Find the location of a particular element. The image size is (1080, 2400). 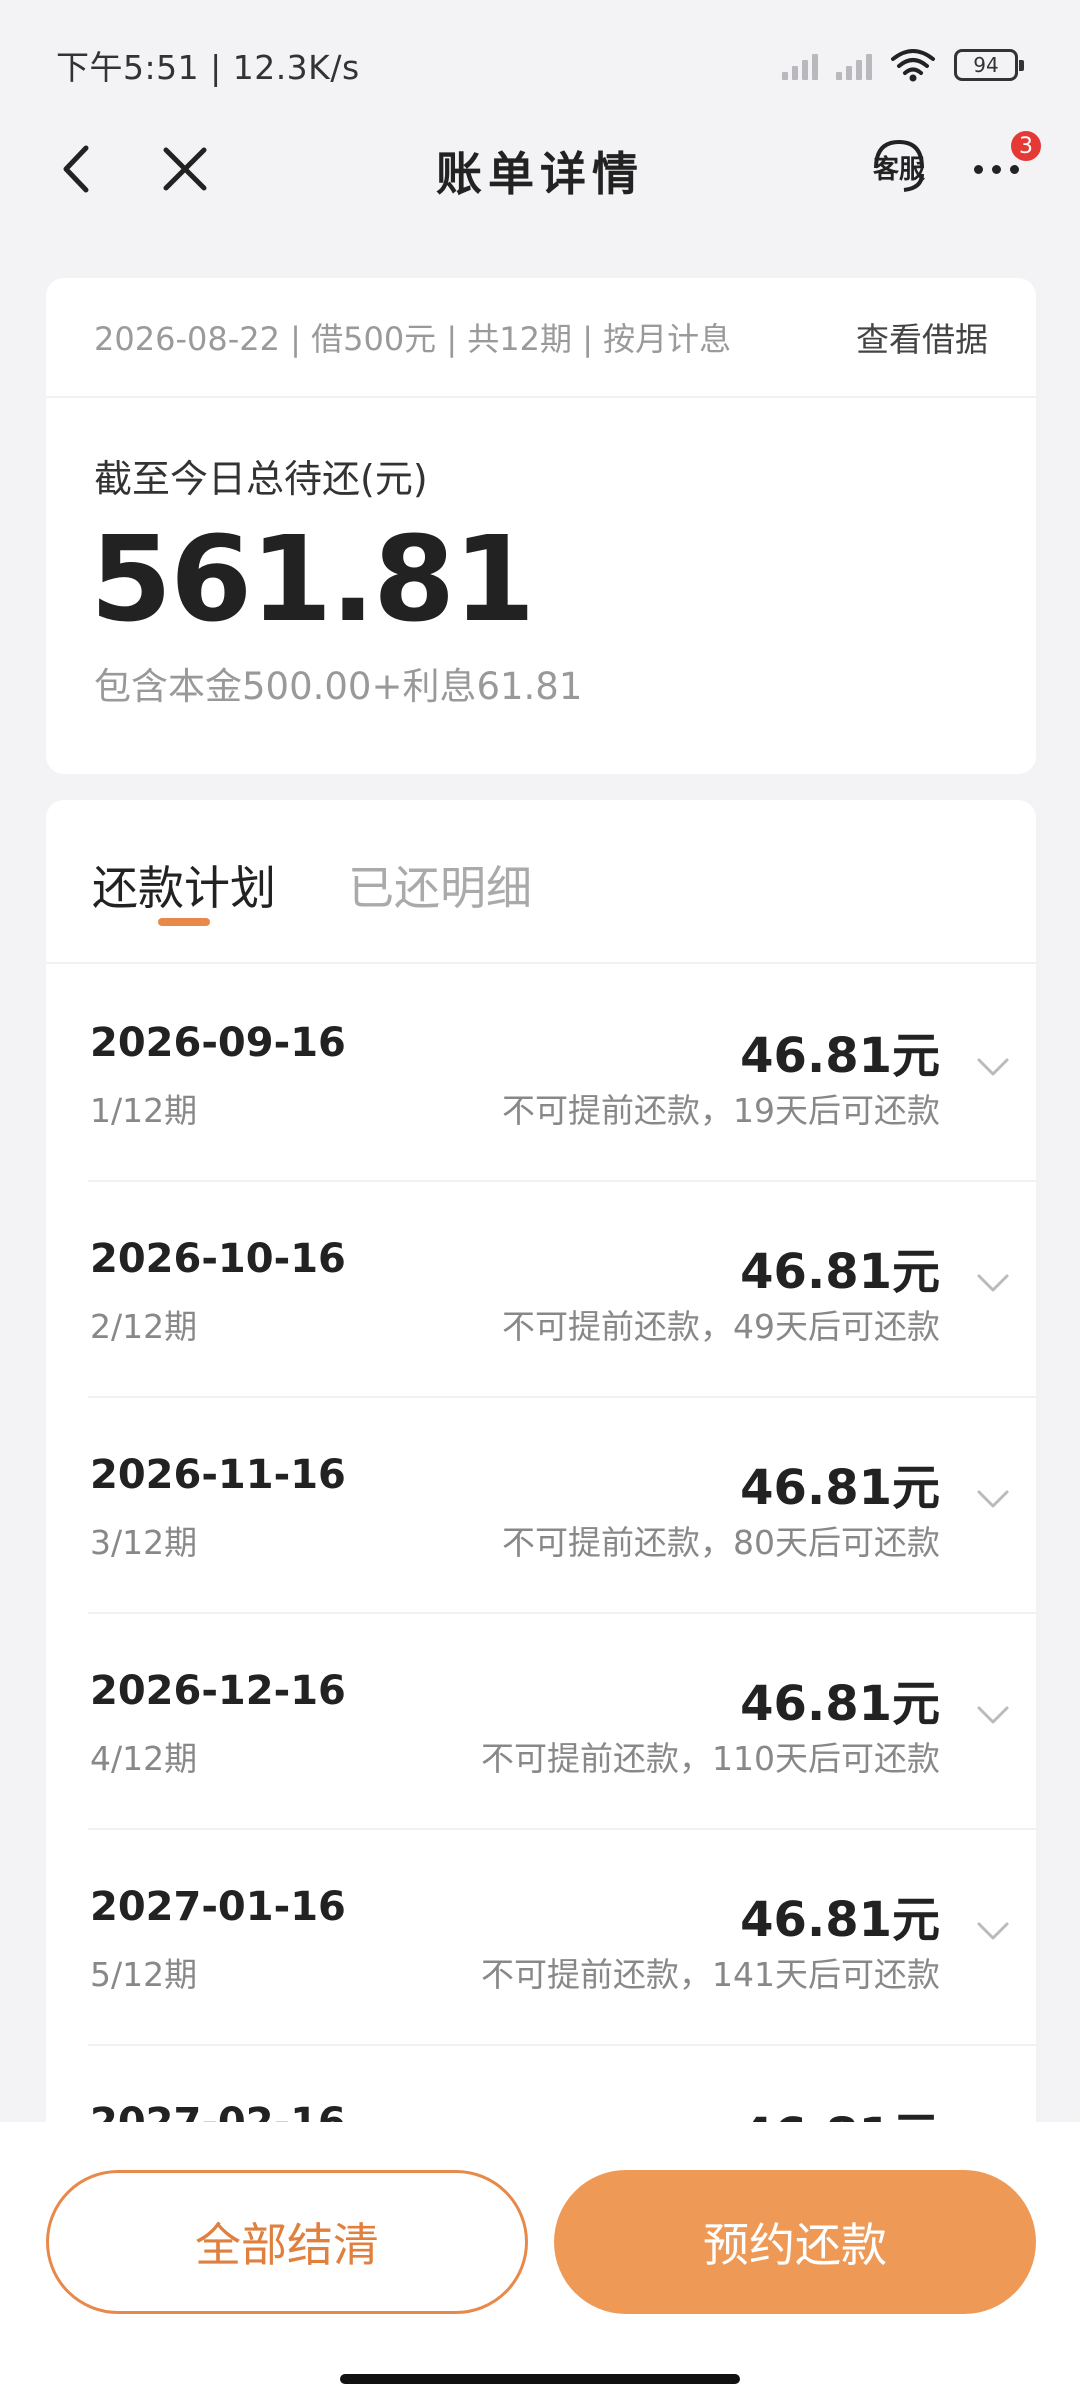

due-date: 2026-09-16 is located at coordinates (218, 1043).